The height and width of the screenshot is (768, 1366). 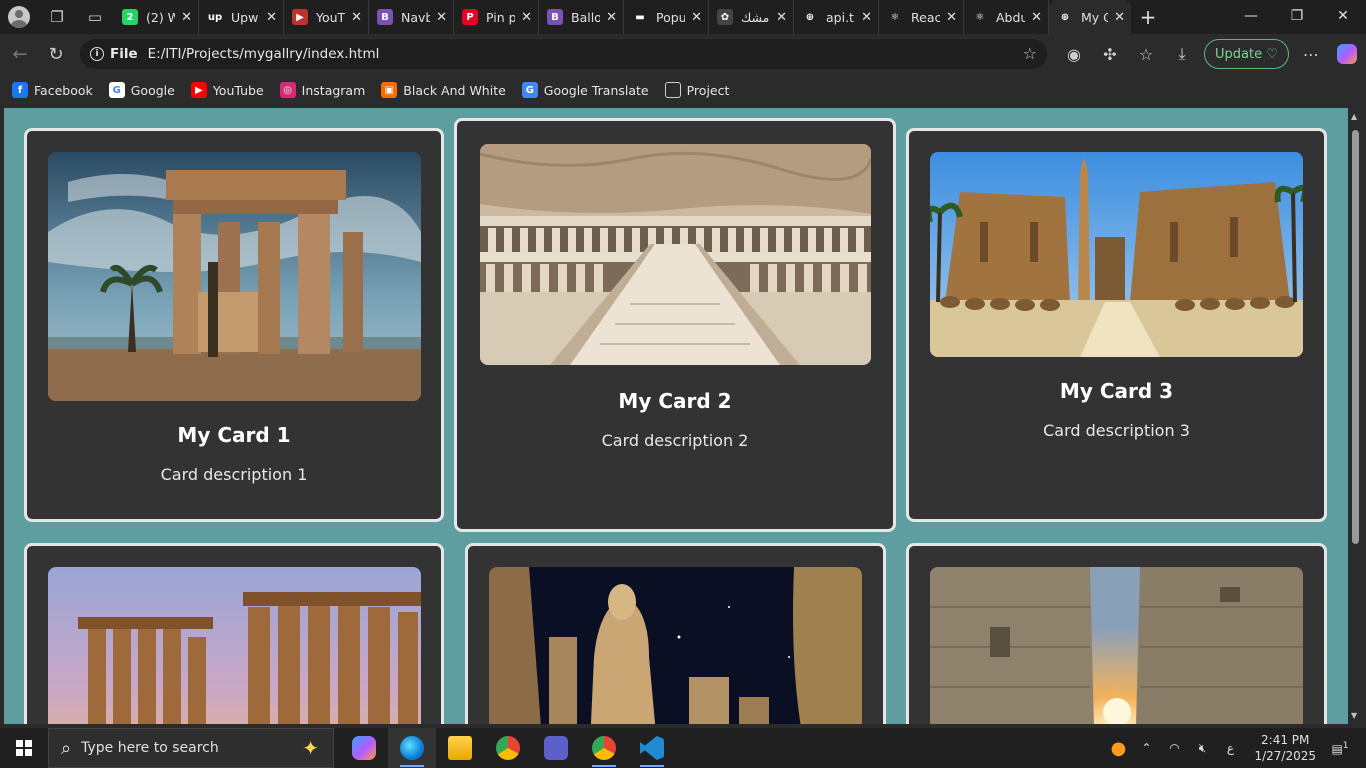 I want to click on notification-count: 1, so click(x=1345, y=745).